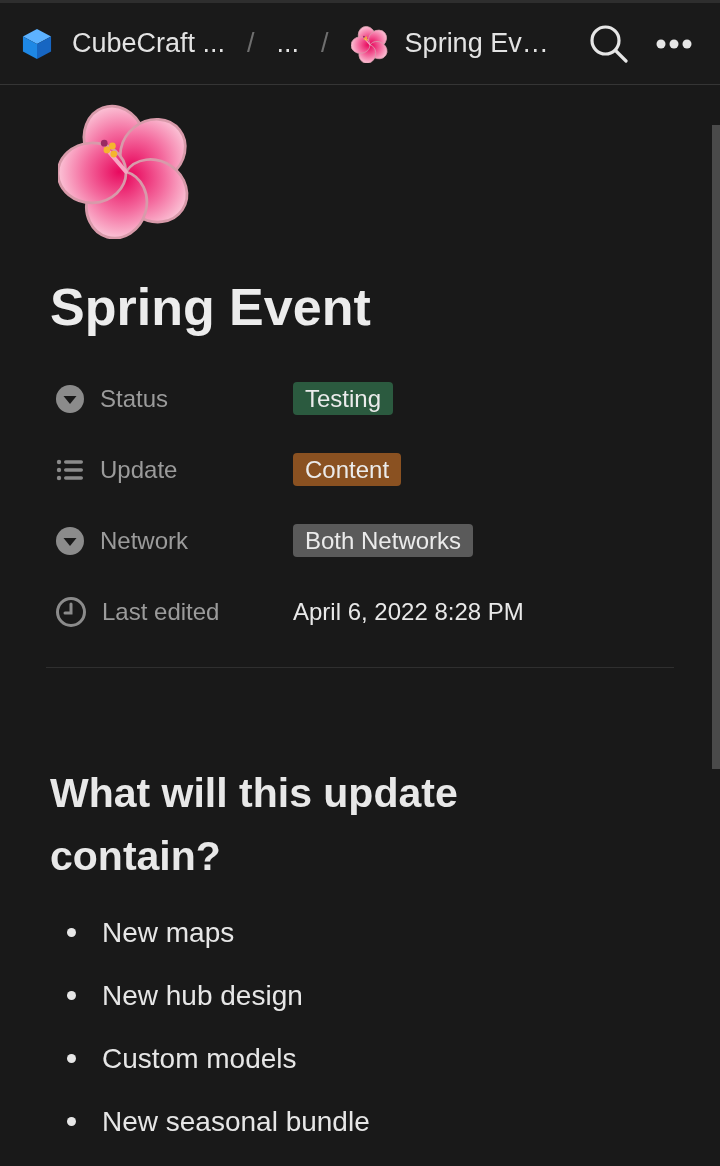 This screenshot has width=720, height=1166. What do you see at coordinates (211, 307) in the screenshot?
I see `page-title: Spring Event` at bounding box center [211, 307].